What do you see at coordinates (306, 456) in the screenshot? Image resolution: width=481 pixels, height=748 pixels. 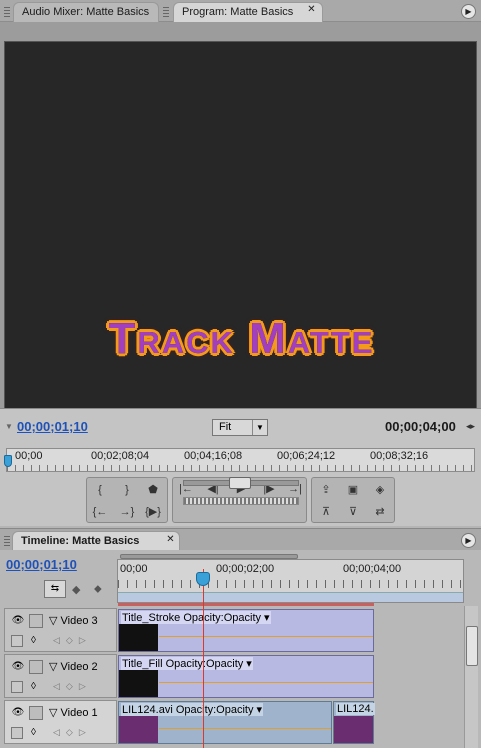 I see `ruler-label: 00;06;24;12` at bounding box center [306, 456].